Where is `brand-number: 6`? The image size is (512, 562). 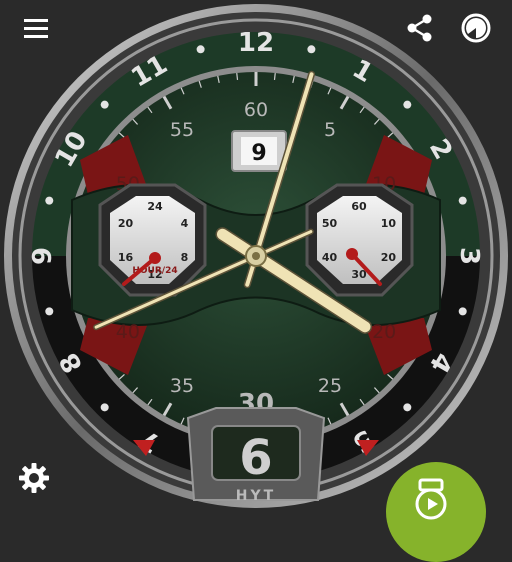
brand-number: 6 is located at coordinates (255, 458).